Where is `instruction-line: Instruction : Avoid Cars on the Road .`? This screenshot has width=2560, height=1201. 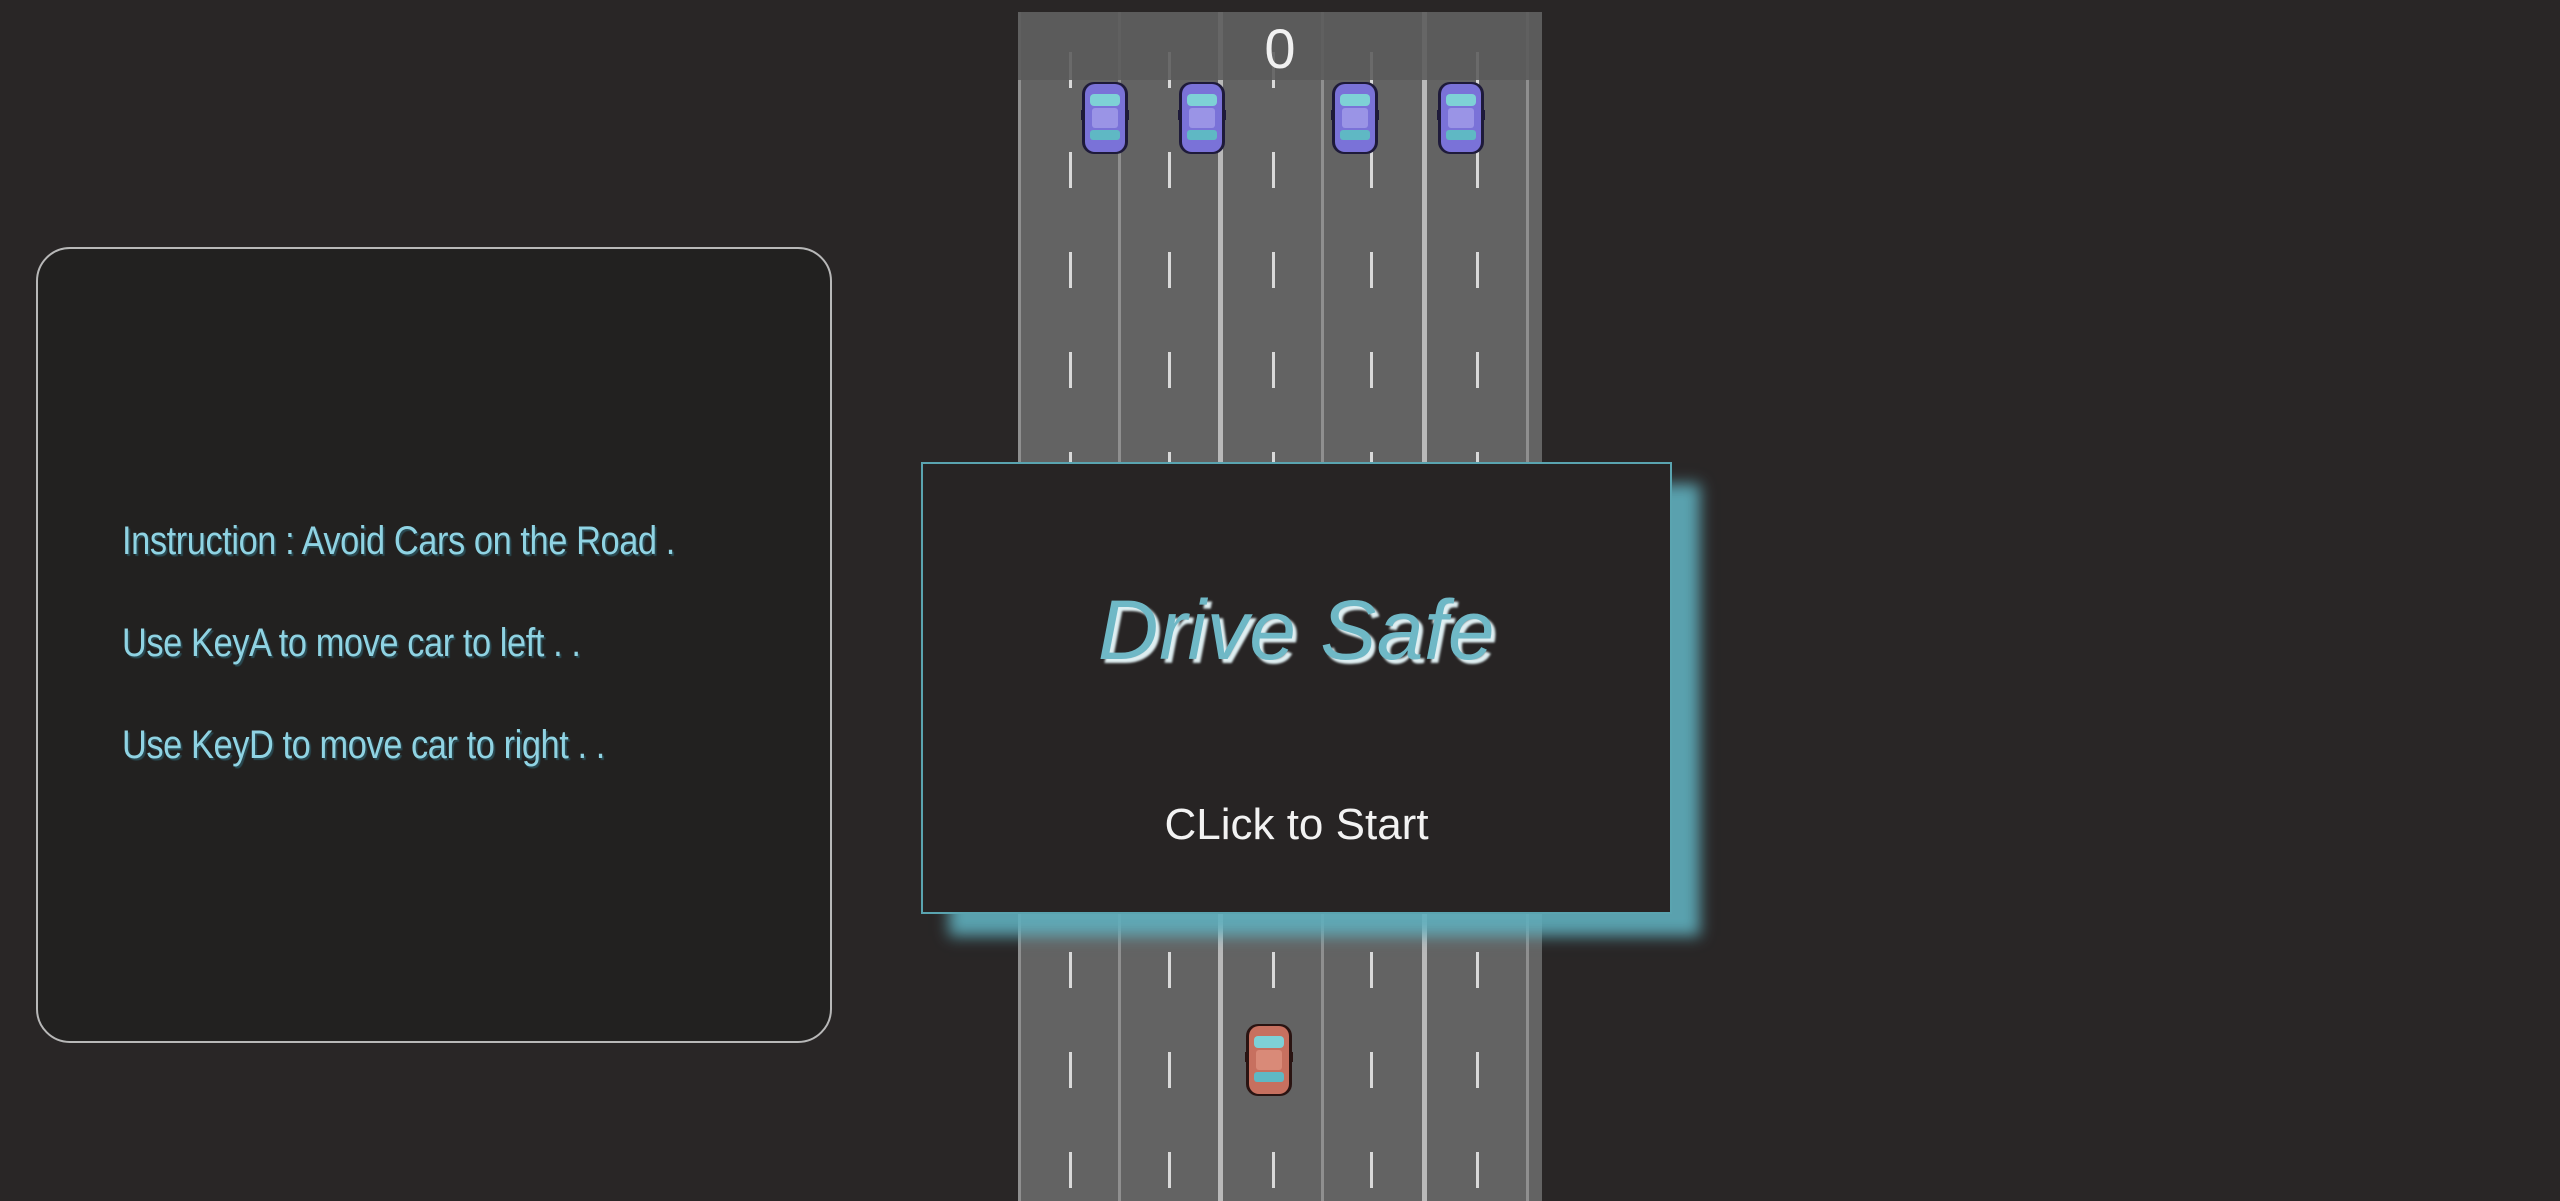 instruction-line: Instruction : Avoid Cars on the Road . is located at coordinates (398, 541).